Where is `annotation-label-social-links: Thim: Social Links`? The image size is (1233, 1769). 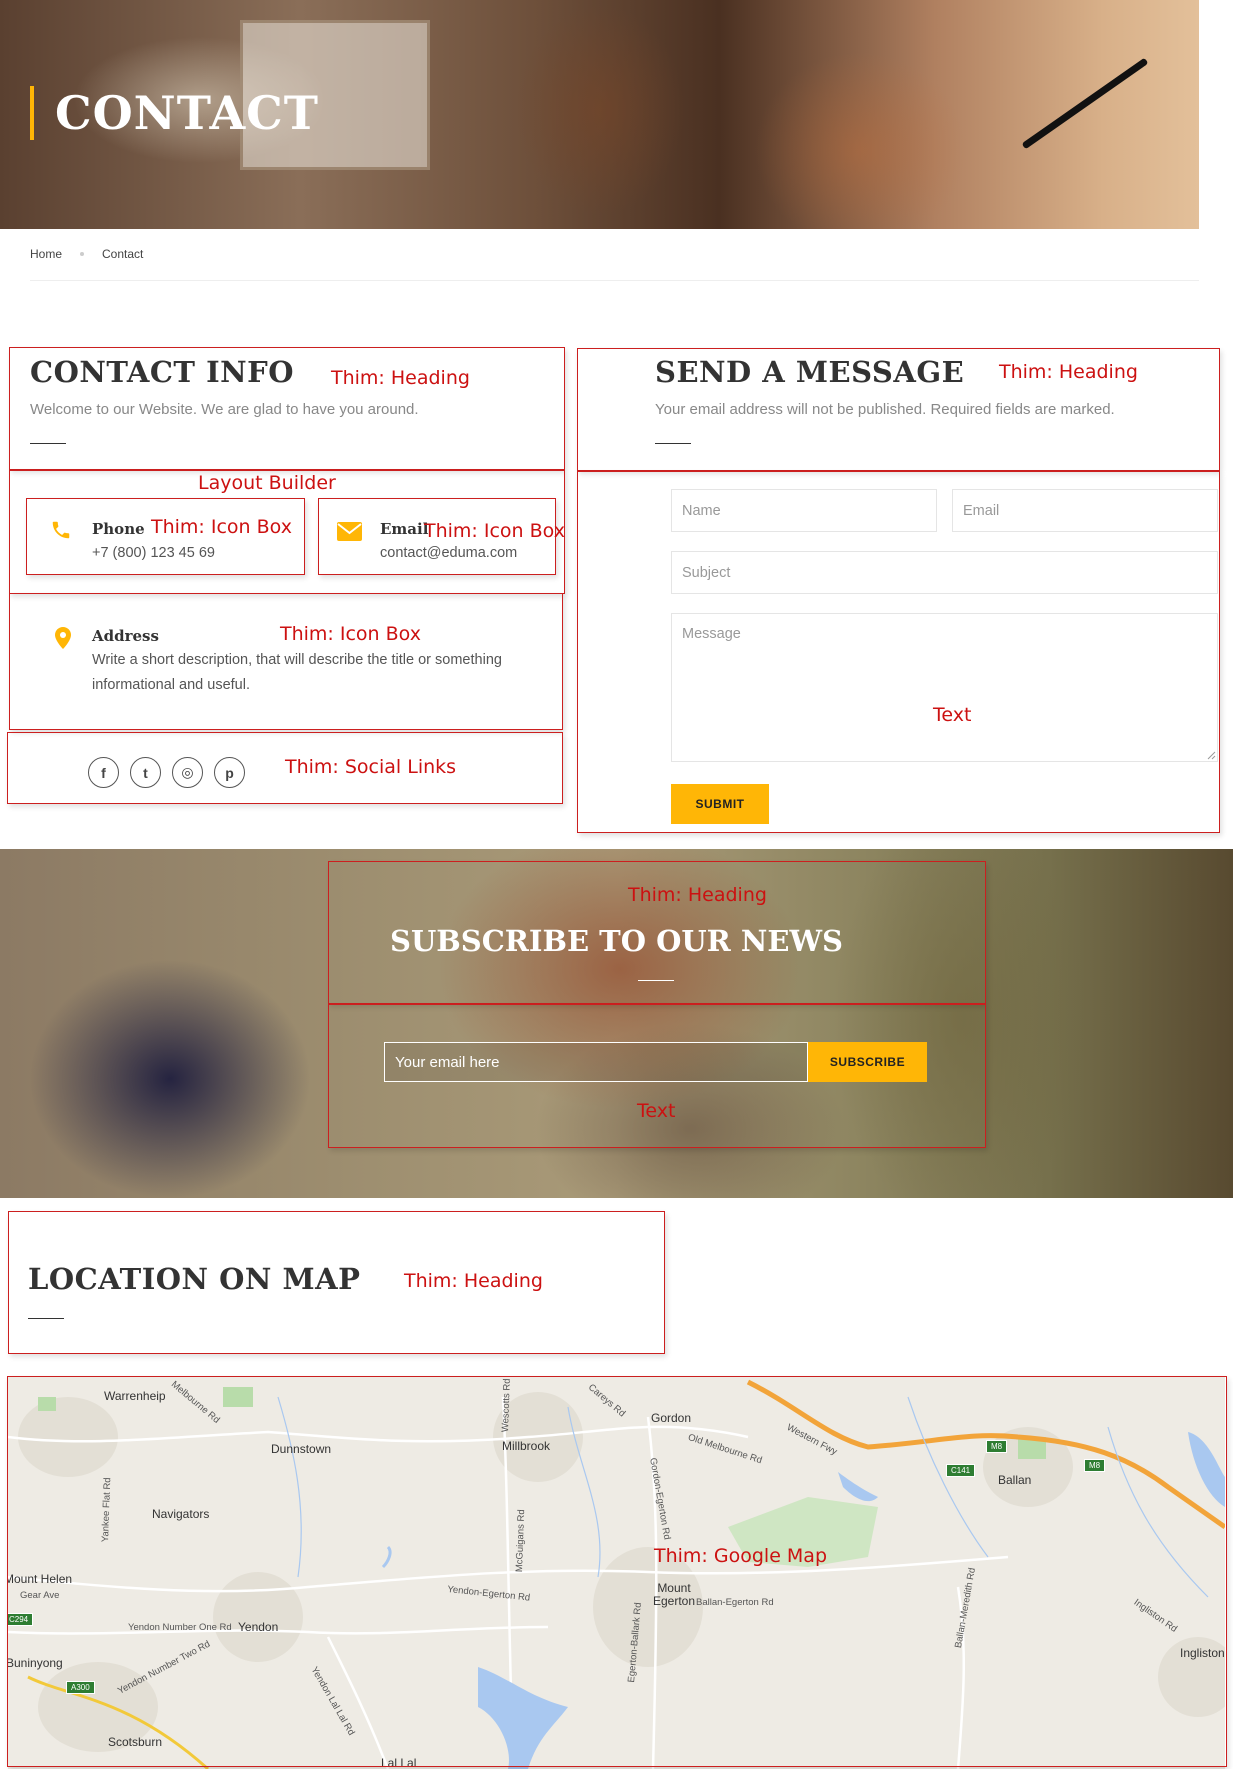
annotation-label-social-links: Thim: Social Links is located at coordinates (371, 767).